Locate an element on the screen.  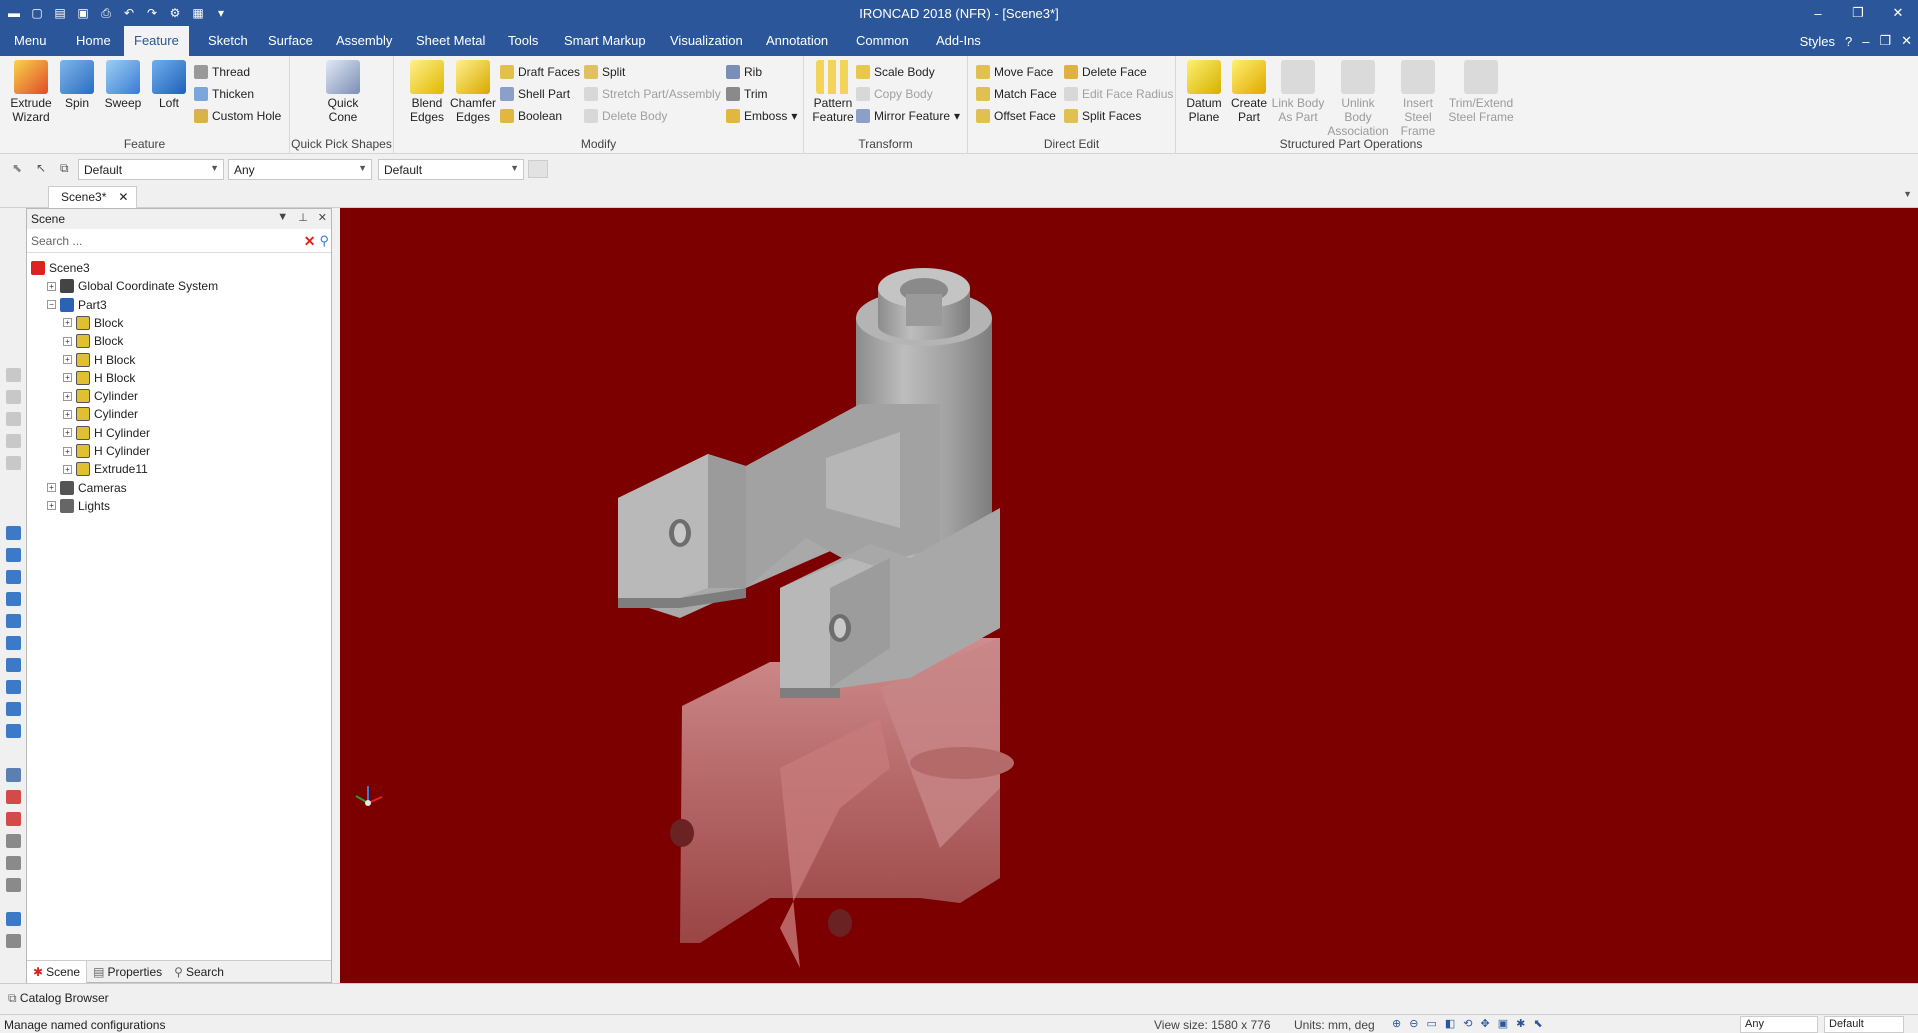
tab-add-ins: Add-Ins is located at coordinates (958, 41).